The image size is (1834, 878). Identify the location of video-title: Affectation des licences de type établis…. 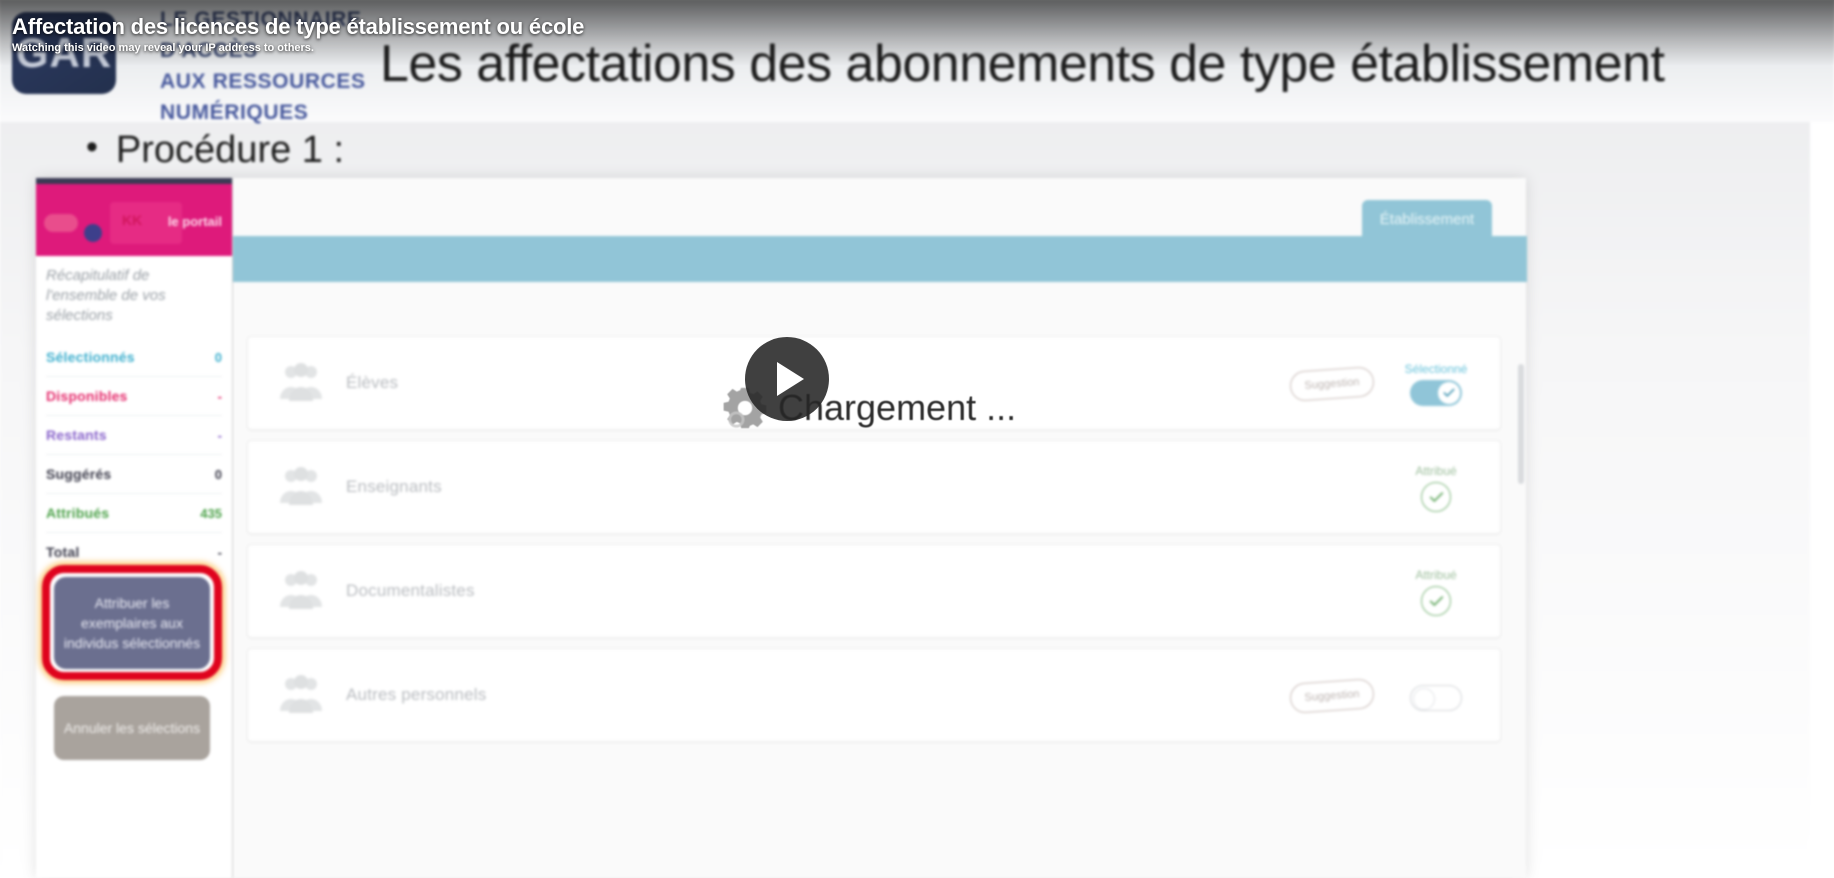
(298, 27).